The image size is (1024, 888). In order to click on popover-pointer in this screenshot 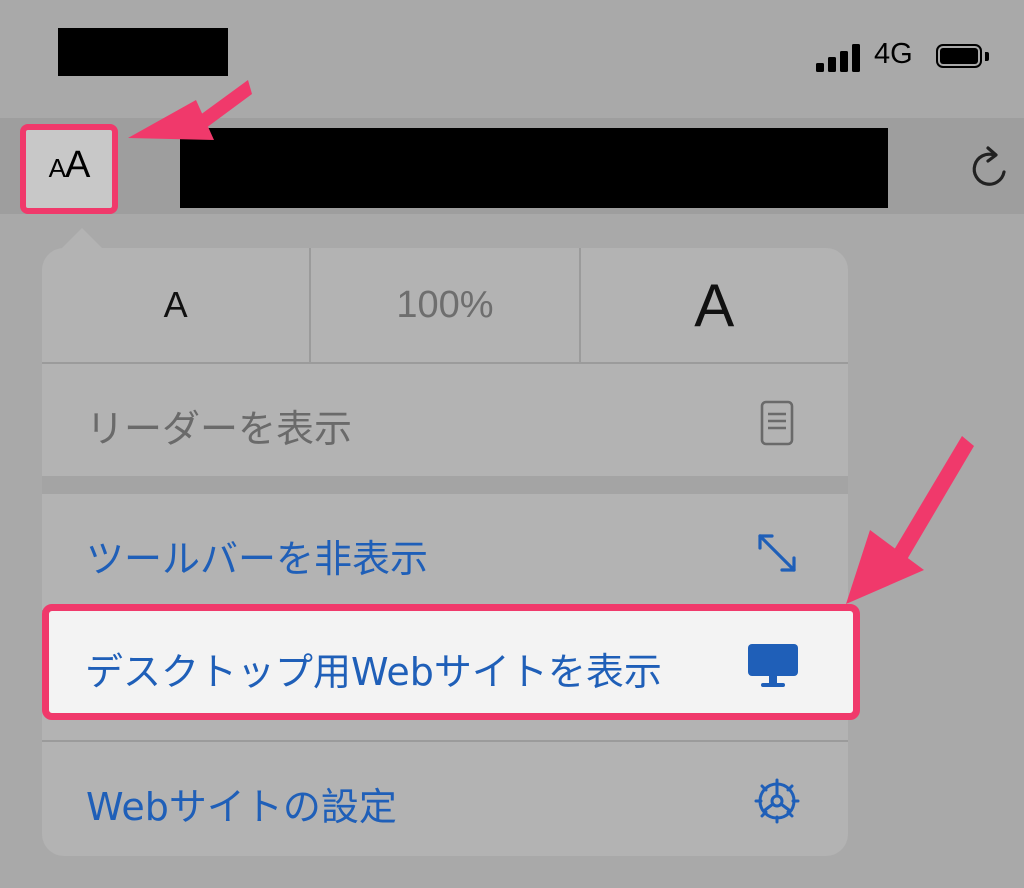, I will do `click(82, 239)`.